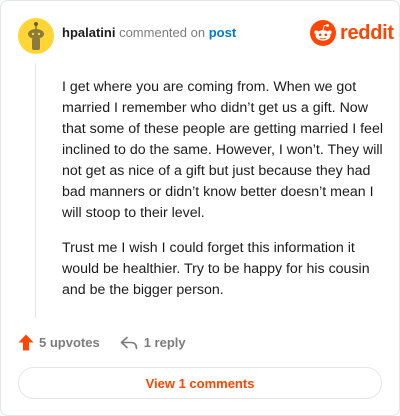  Describe the element at coordinates (222, 32) in the screenshot. I see `post-link: post` at that location.